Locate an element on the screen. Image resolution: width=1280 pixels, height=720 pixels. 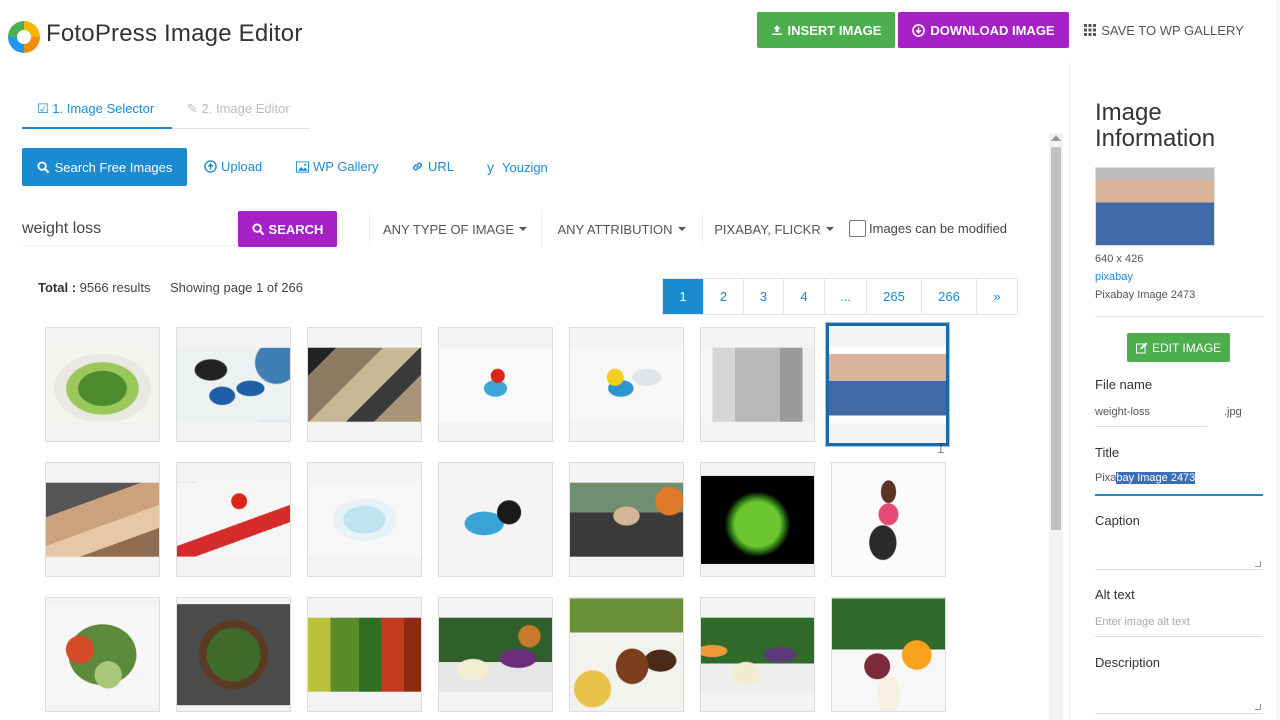
image-information-title: Image Information is located at coordinates (1155, 125).